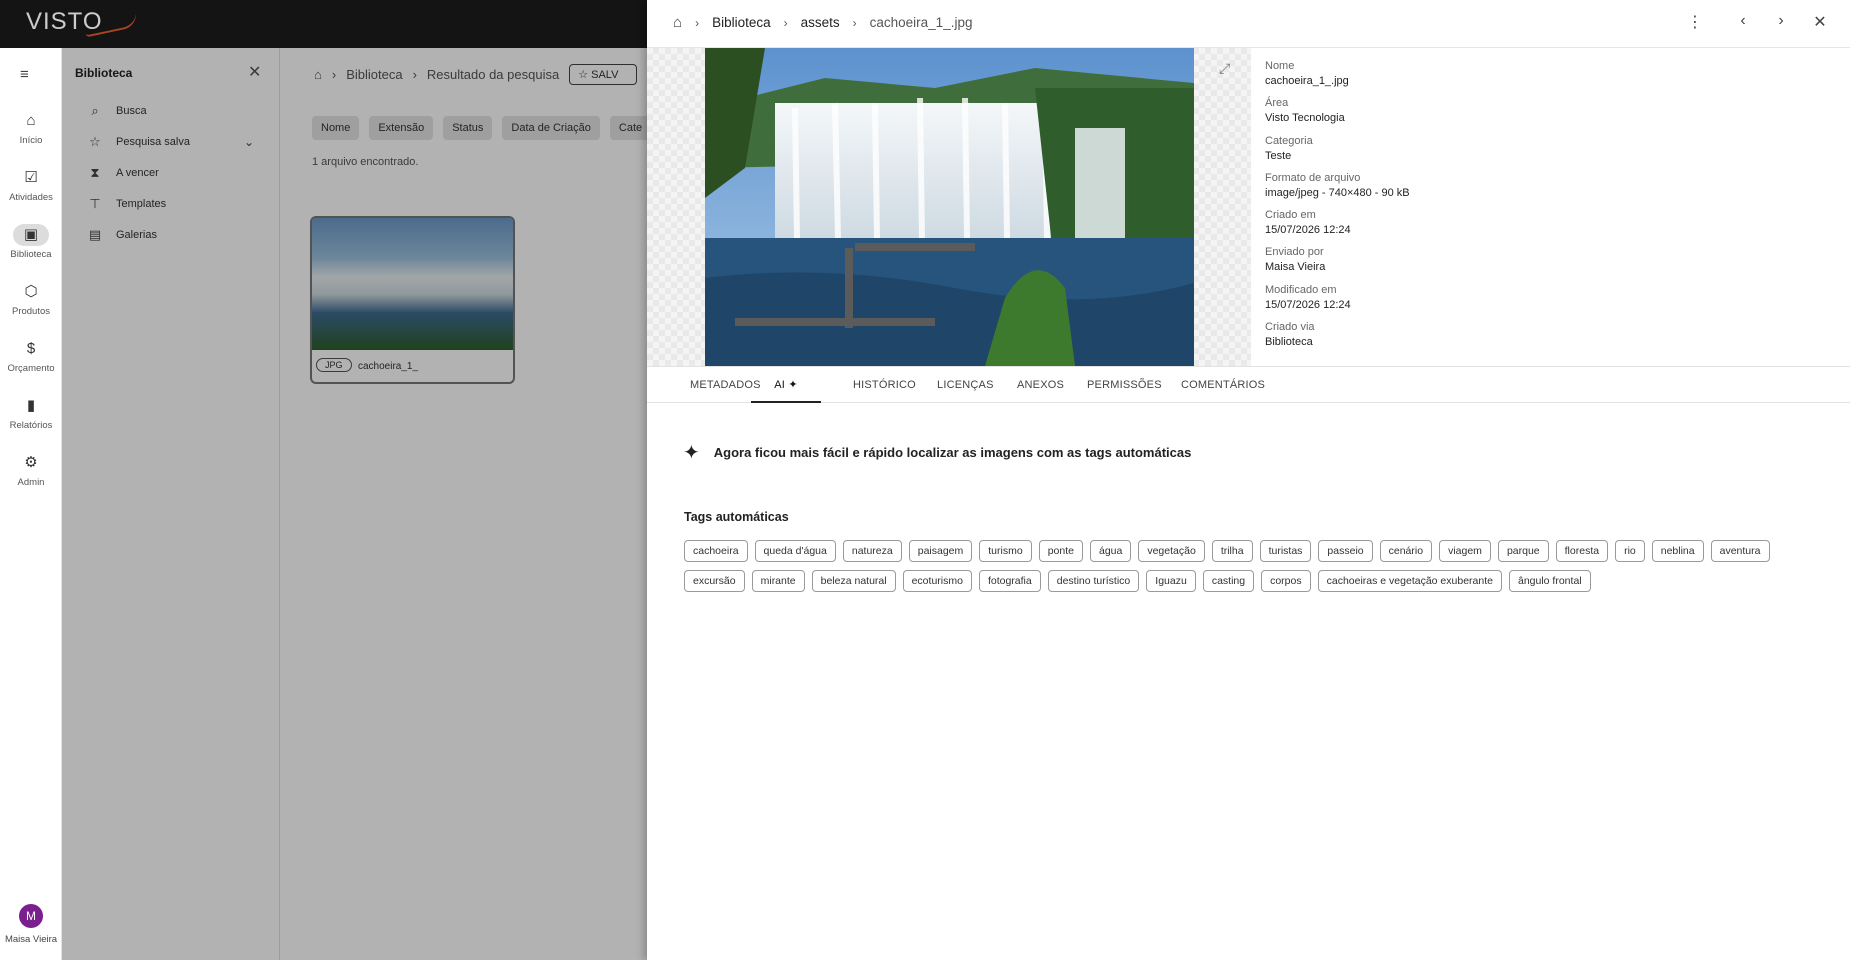  Describe the element at coordinates (1545, 115) in the screenshot. I see `metadata-area: Área Visto Tecnologia` at that location.